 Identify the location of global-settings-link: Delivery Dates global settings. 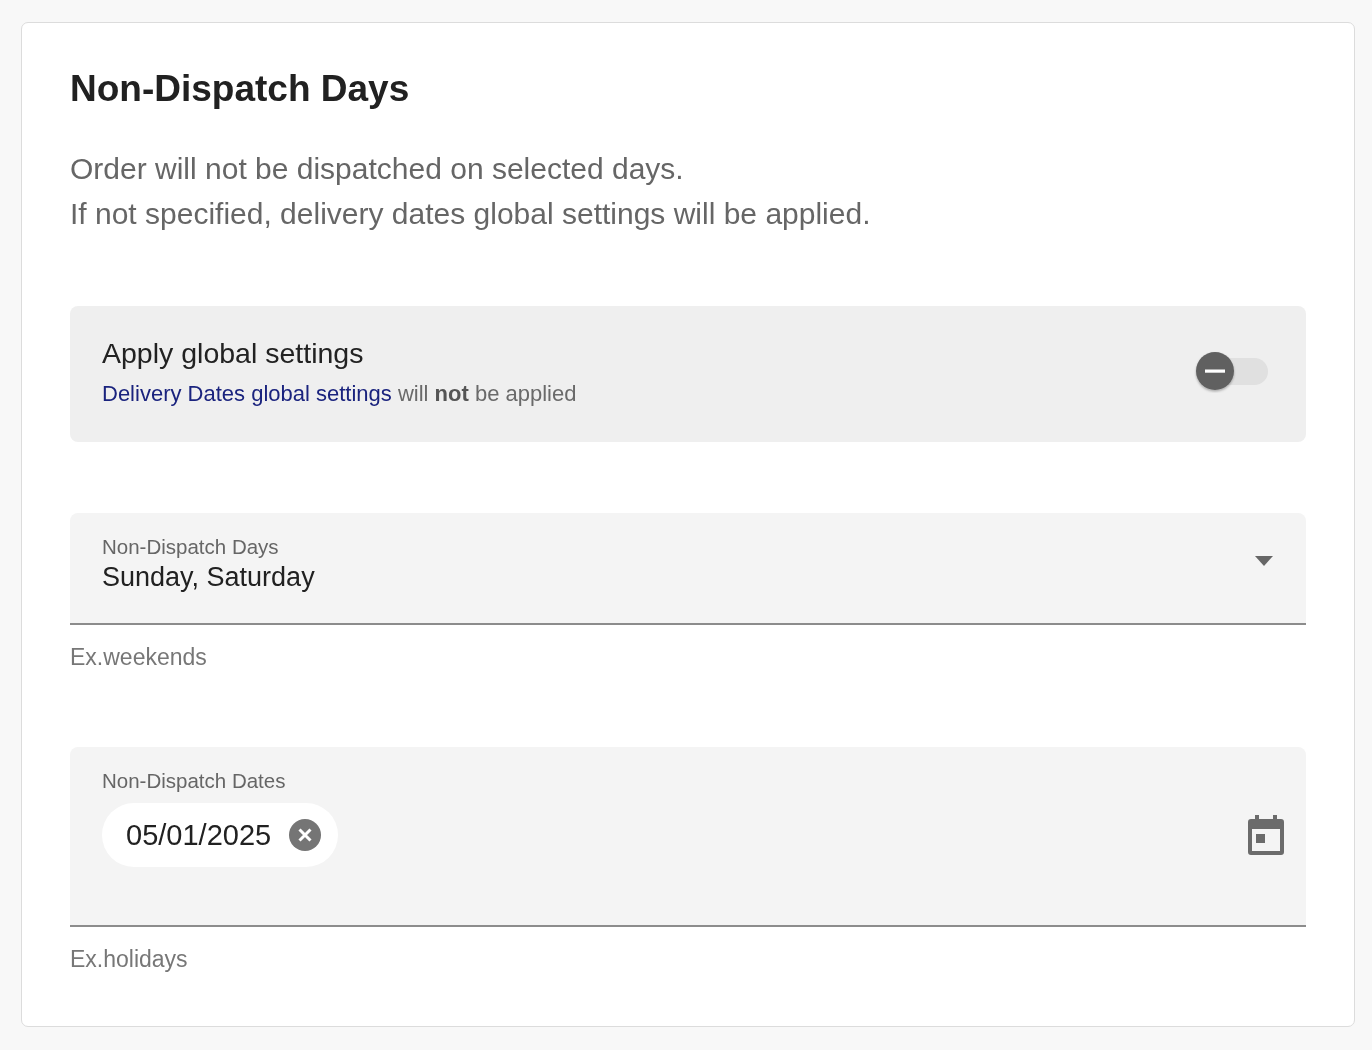
(247, 393).